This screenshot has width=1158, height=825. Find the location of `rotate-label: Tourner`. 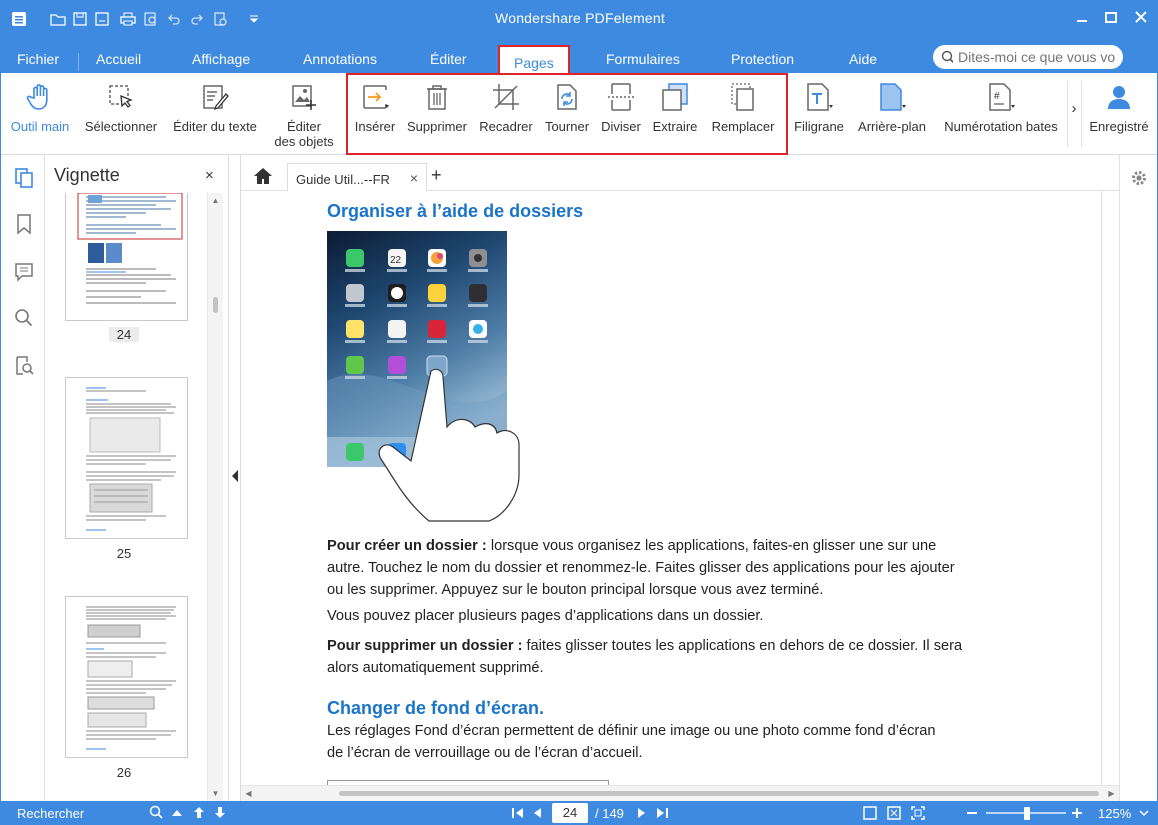

rotate-label: Tourner is located at coordinates (567, 126).